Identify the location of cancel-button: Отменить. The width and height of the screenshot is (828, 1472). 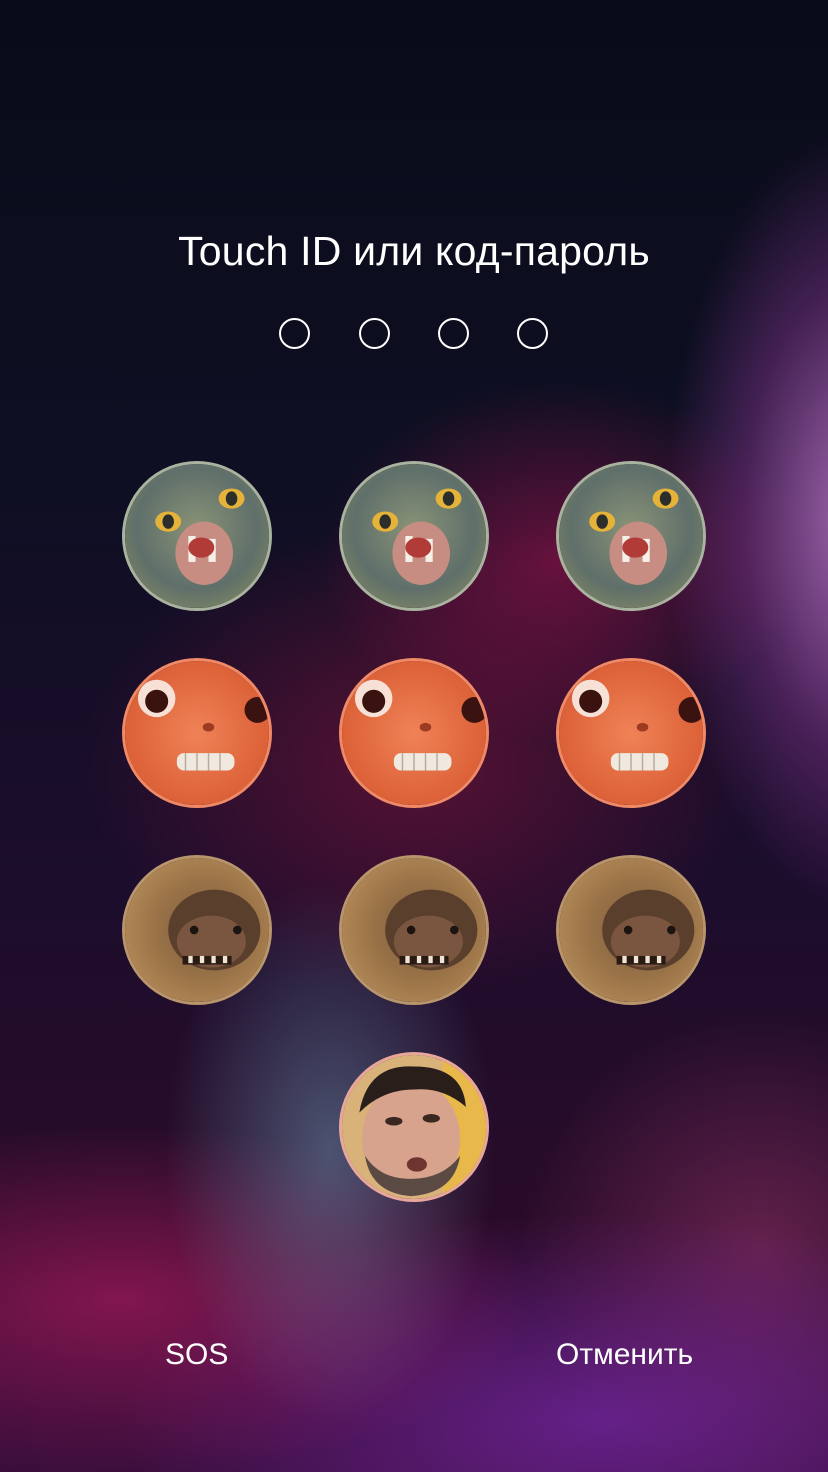
(624, 1355).